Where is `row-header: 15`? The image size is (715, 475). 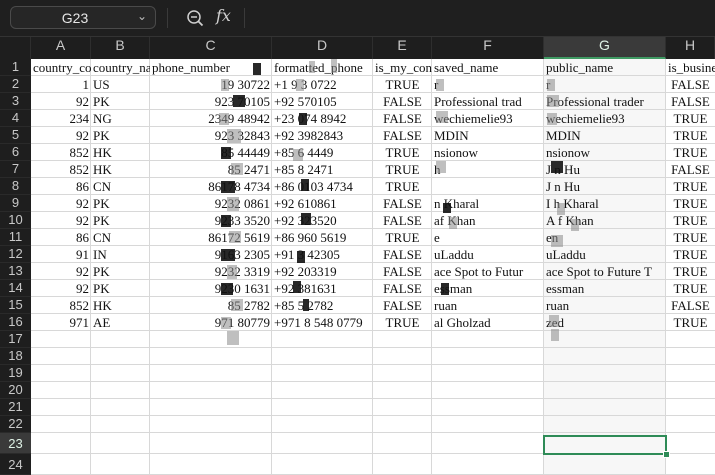 row-header: 15 is located at coordinates (15, 305).